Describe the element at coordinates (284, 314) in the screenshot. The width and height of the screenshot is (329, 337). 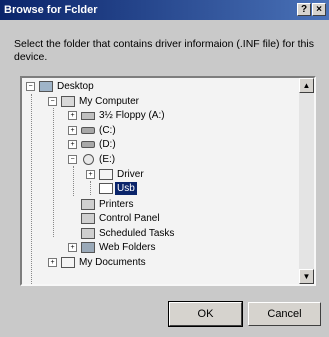
I see `cancel-button: Cancel` at that location.